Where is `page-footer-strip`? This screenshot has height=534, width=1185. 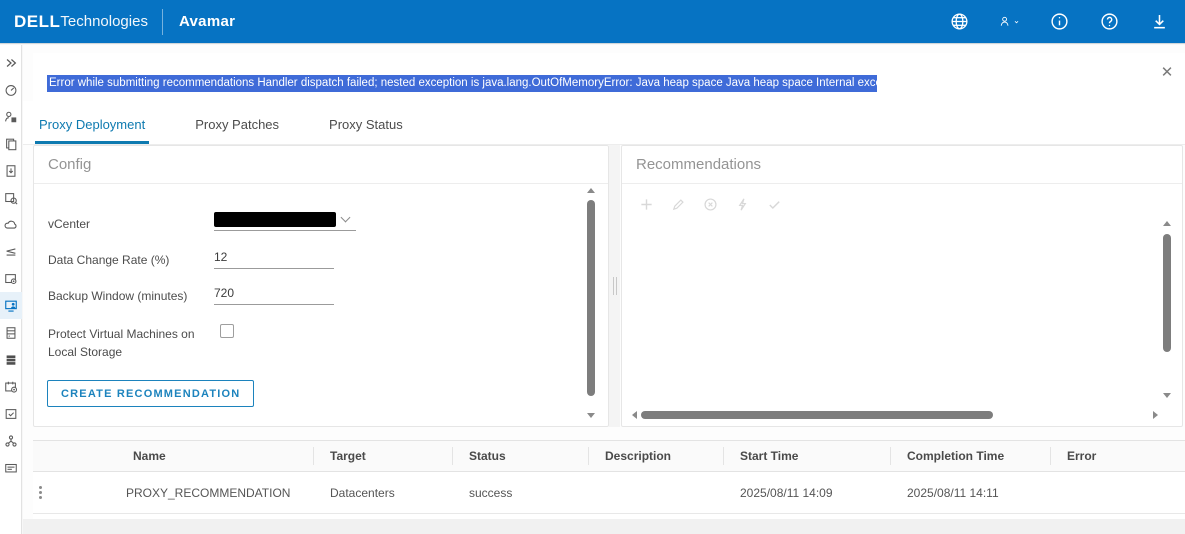
page-footer-strip is located at coordinates (604, 526).